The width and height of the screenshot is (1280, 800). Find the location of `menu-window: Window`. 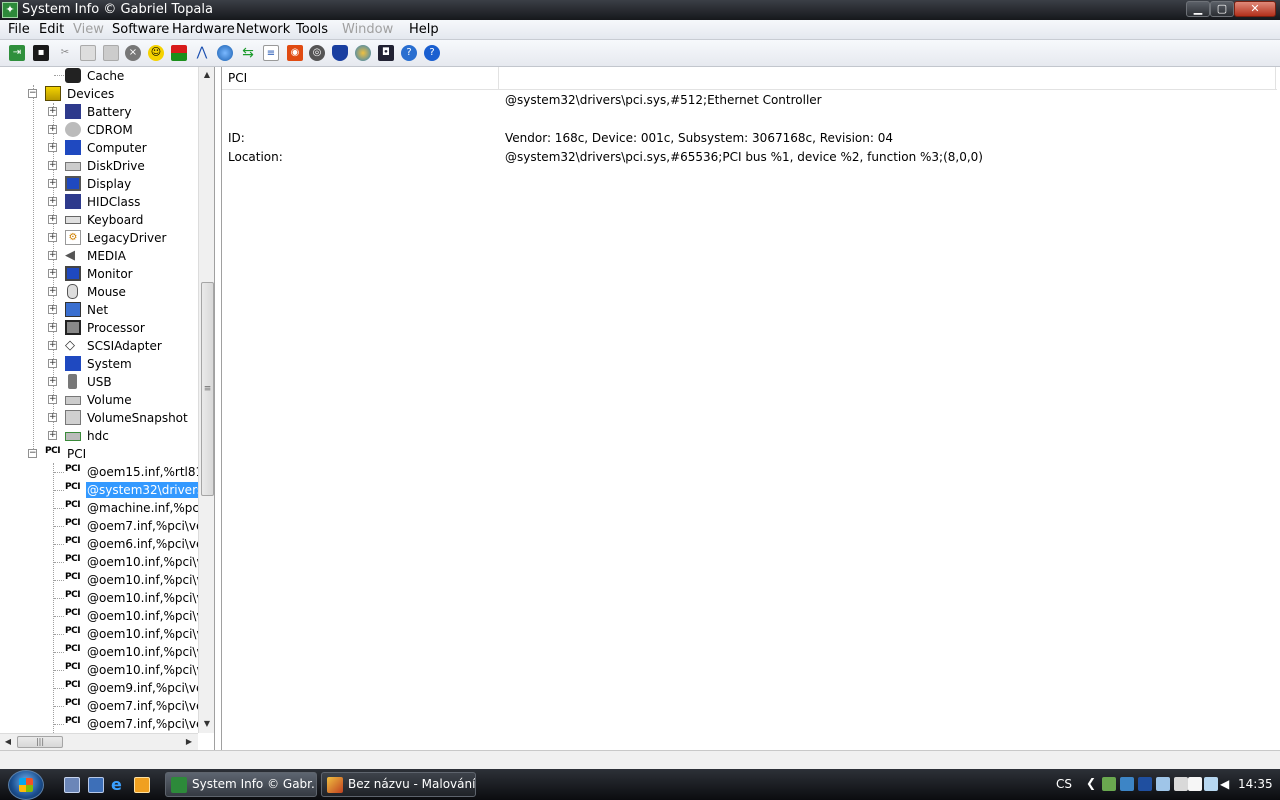

menu-window: Window is located at coordinates (367, 29).